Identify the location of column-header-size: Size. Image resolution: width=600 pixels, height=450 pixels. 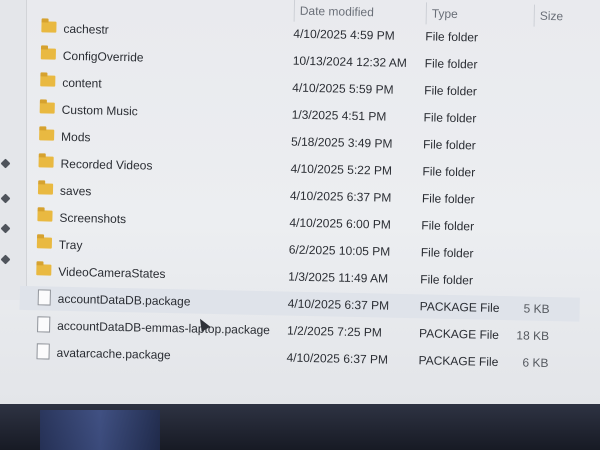
(548, 16).